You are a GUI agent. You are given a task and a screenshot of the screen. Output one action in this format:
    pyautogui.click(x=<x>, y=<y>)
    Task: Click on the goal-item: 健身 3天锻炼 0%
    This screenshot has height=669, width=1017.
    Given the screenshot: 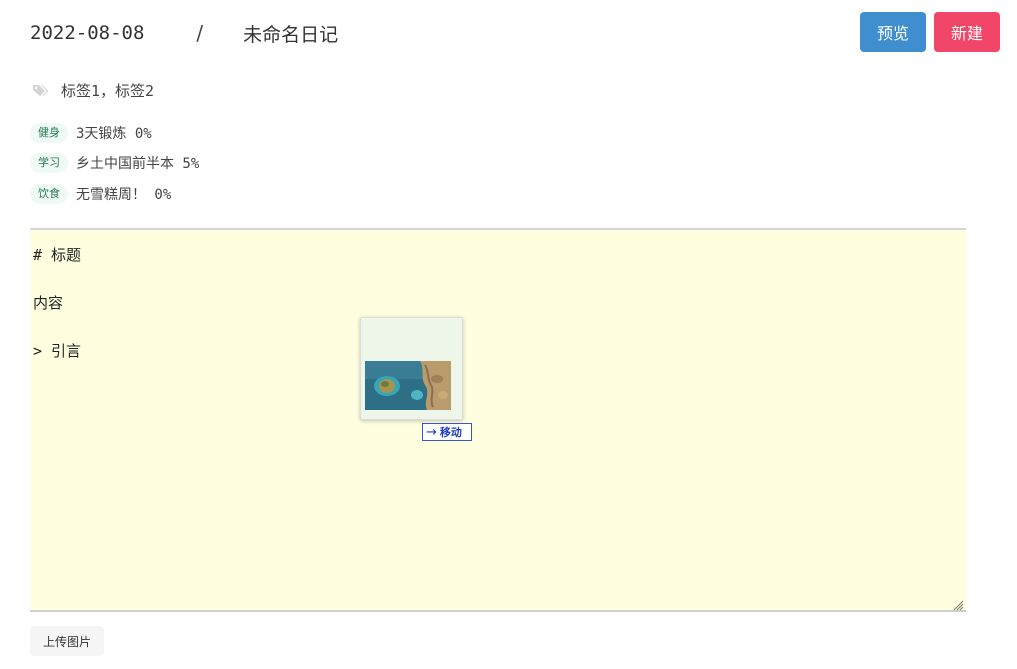 What is the action you would take?
    pyautogui.click(x=91, y=133)
    